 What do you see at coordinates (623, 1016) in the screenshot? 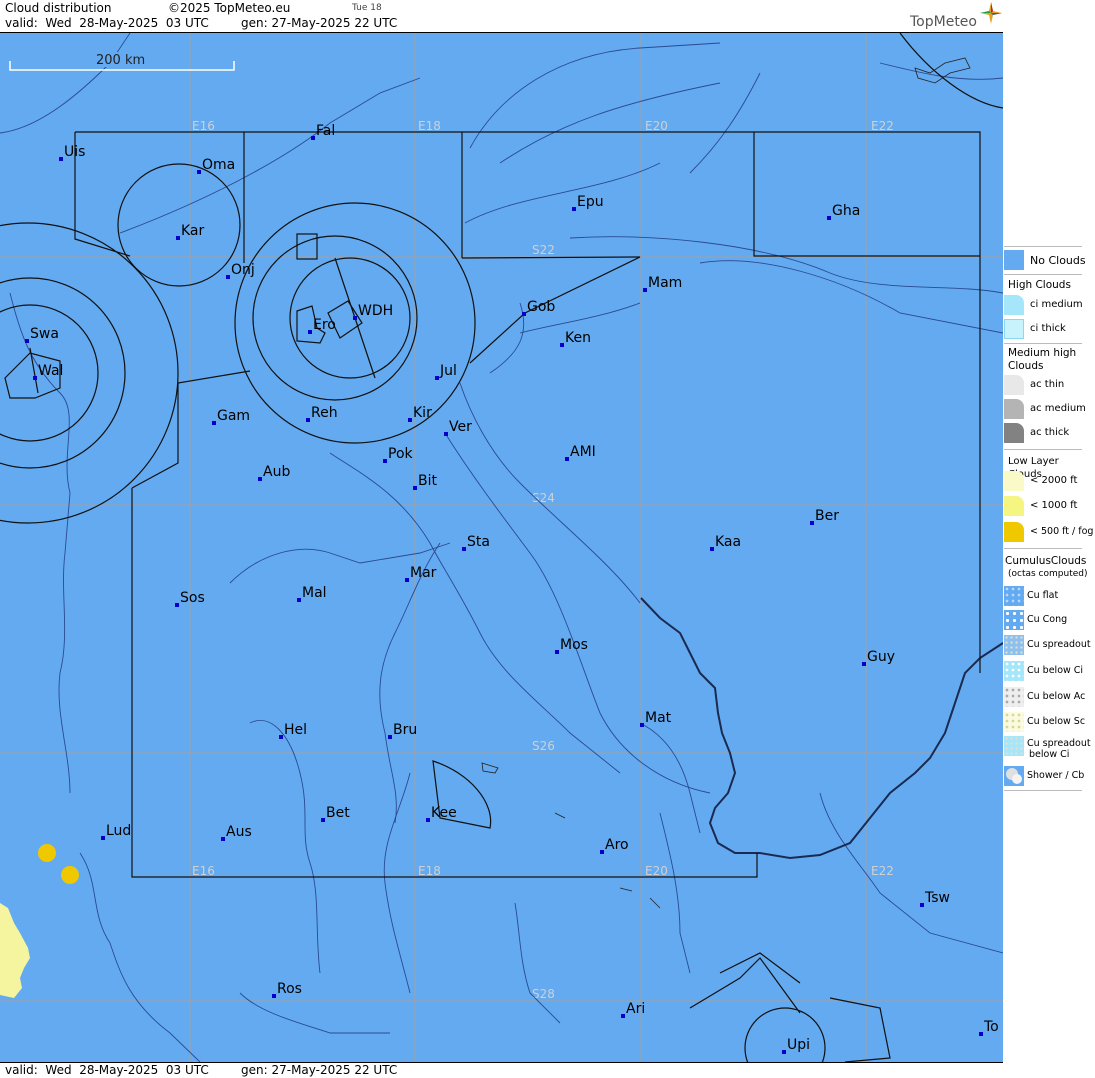
I see `place-marker-ari` at bounding box center [623, 1016].